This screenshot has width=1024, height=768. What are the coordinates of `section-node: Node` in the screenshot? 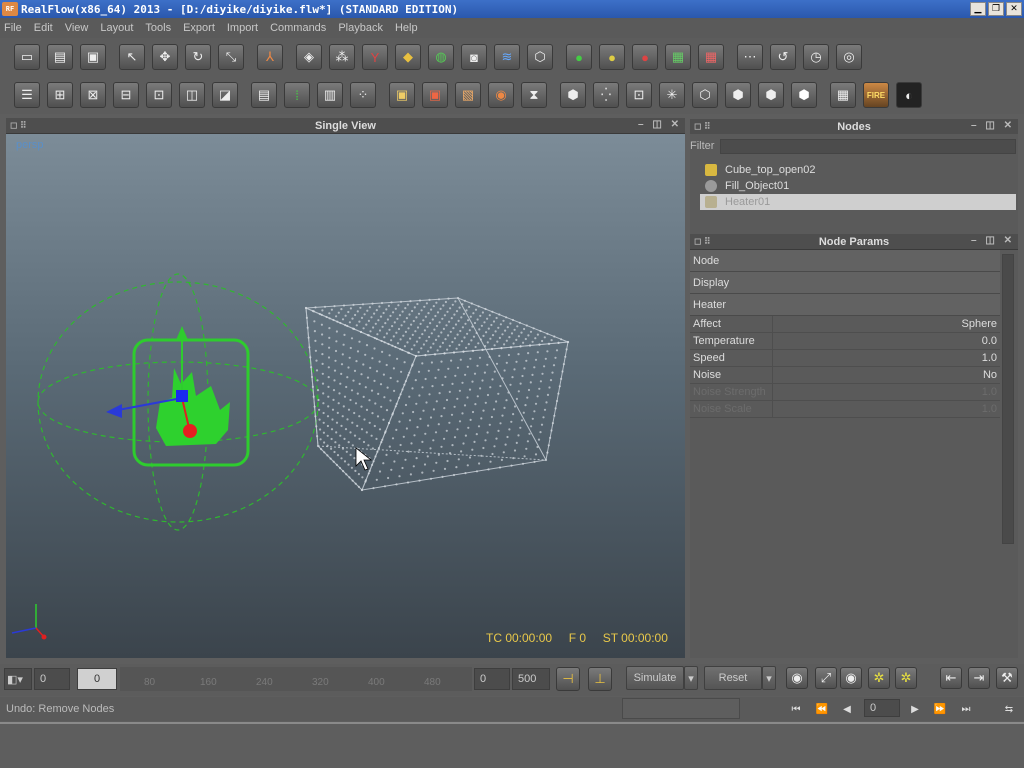 It's located at (845, 261).